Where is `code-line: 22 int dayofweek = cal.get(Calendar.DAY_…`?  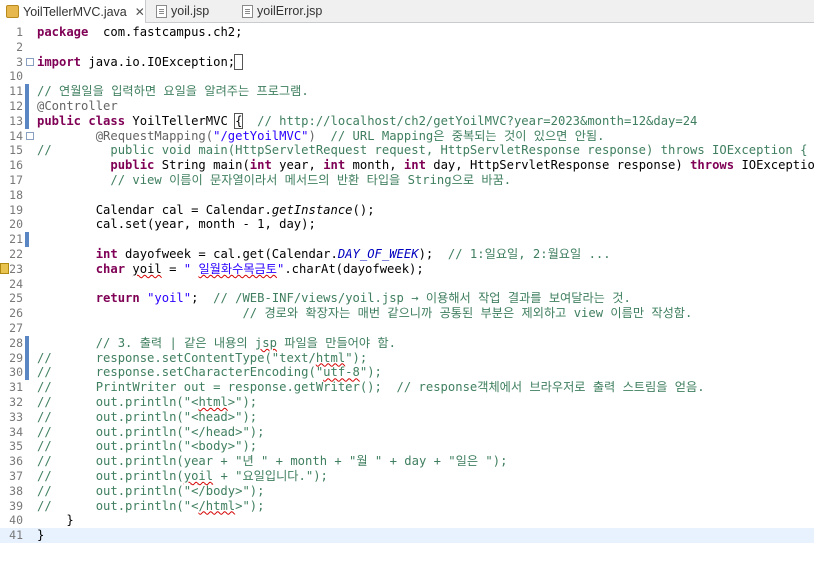
code-line: 22 int dayofweek = cal.get(Calendar.DAY_… is located at coordinates (407, 254).